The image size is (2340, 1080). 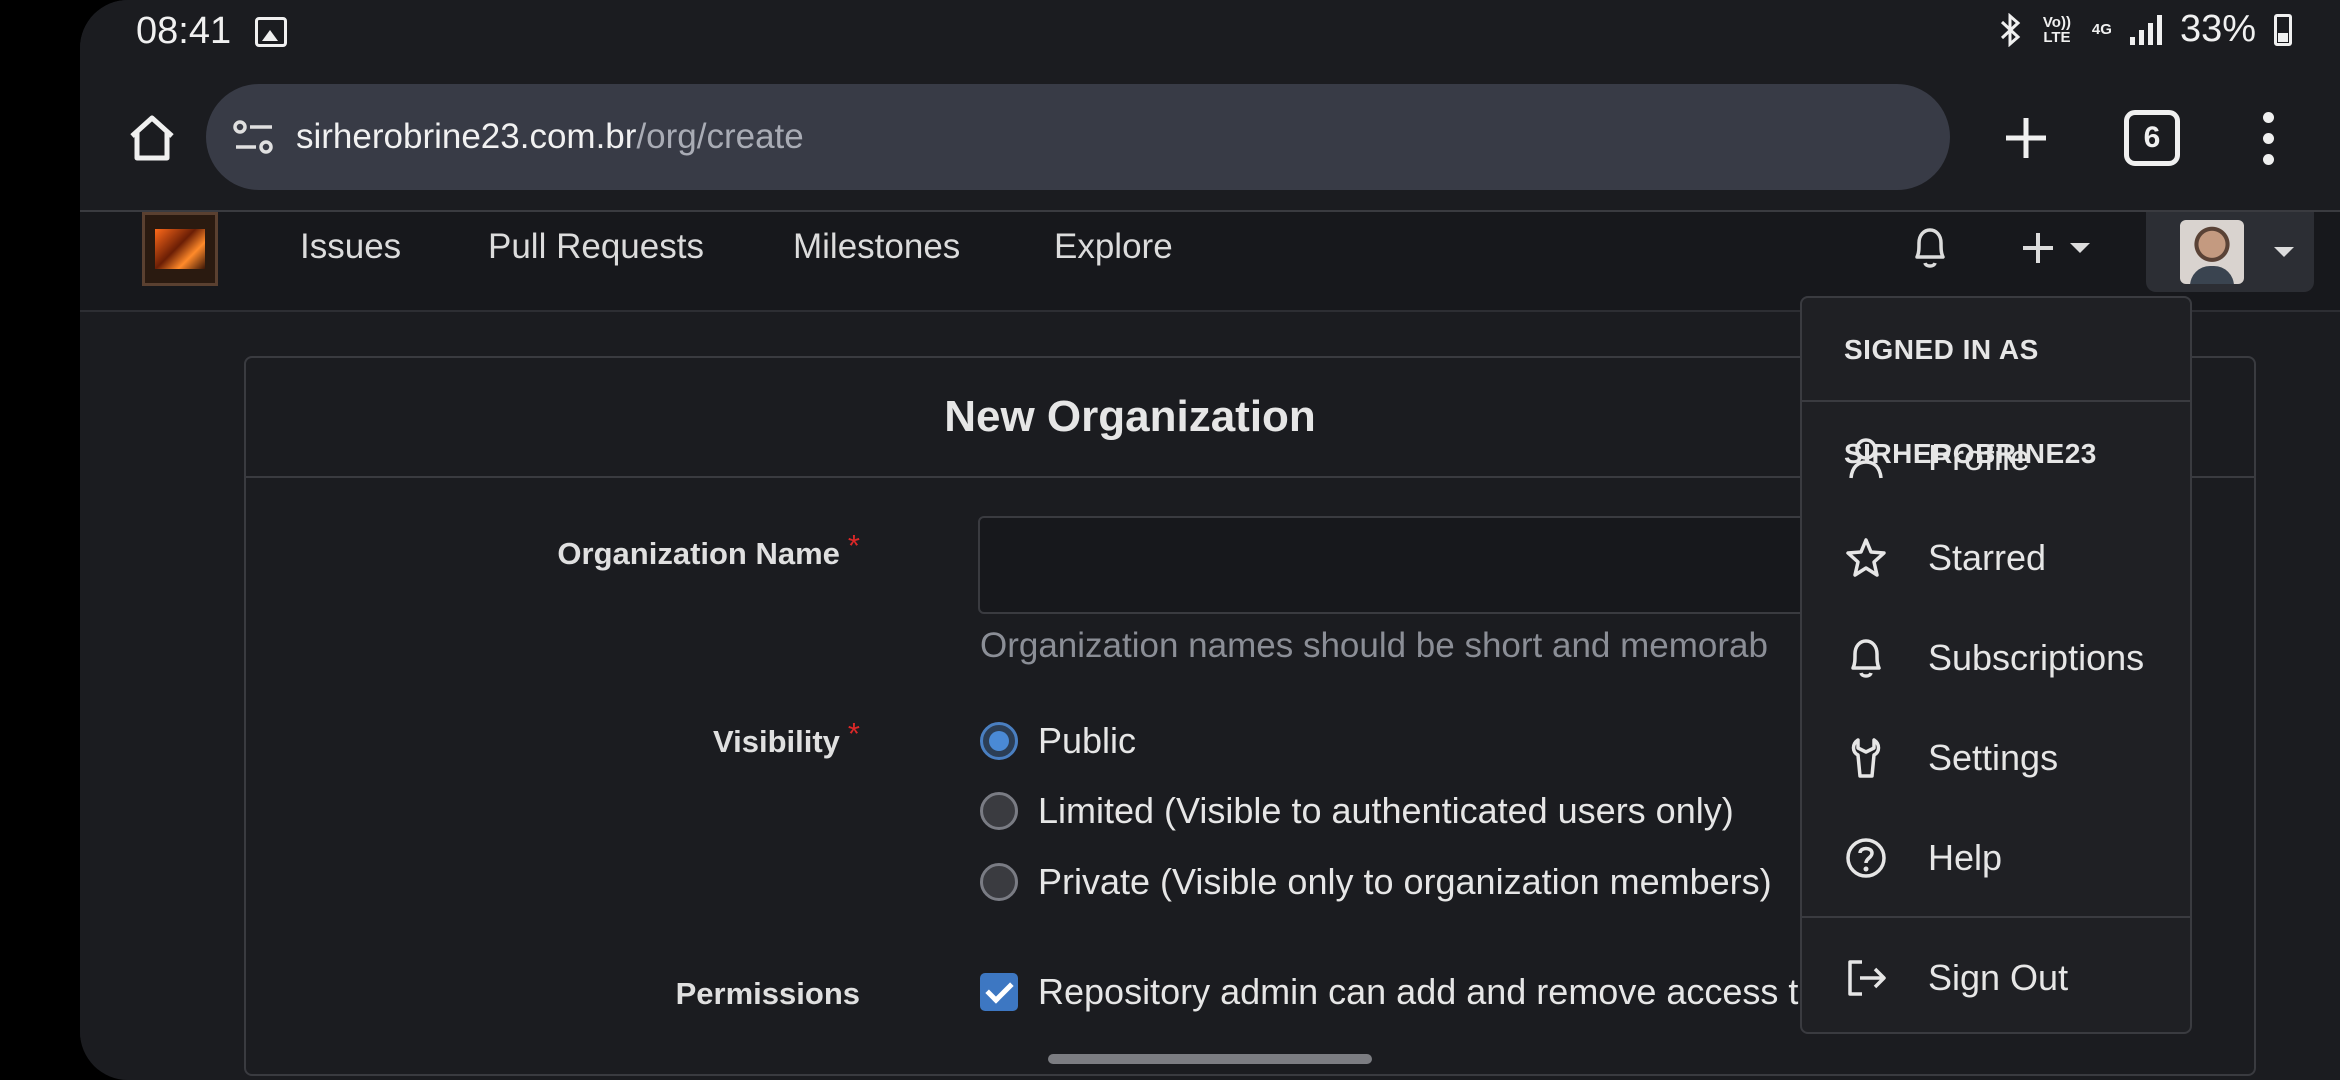 What do you see at coordinates (1866, 758) in the screenshot?
I see `tool-icon` at bounding box center [1866, 758].